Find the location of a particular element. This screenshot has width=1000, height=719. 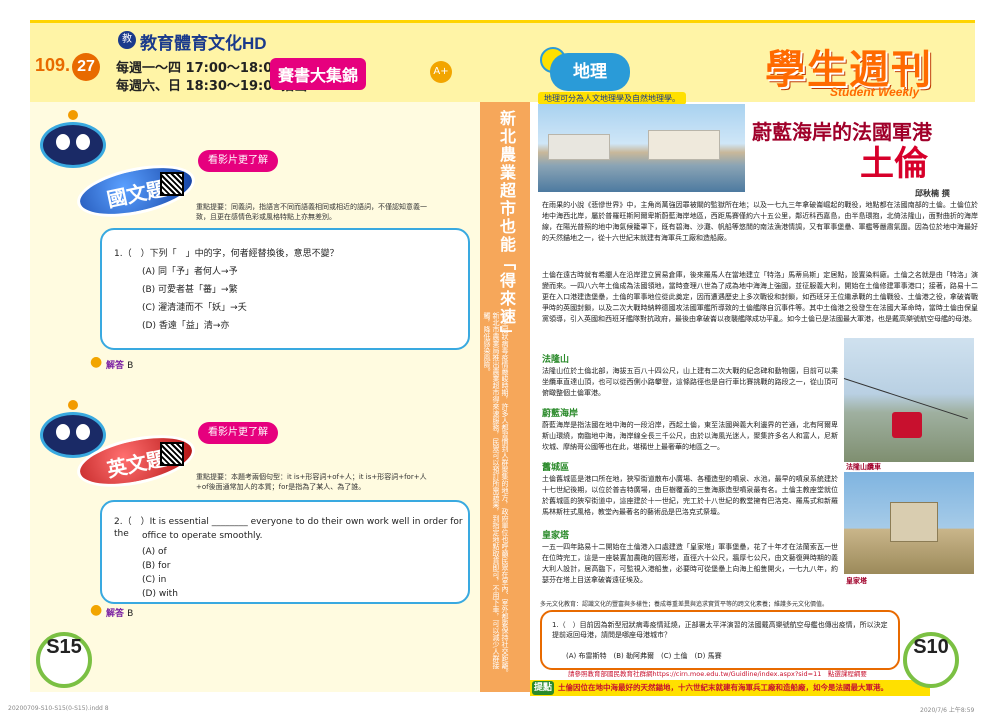

toulon-harbor-photo is located at coordinates (641, 148).